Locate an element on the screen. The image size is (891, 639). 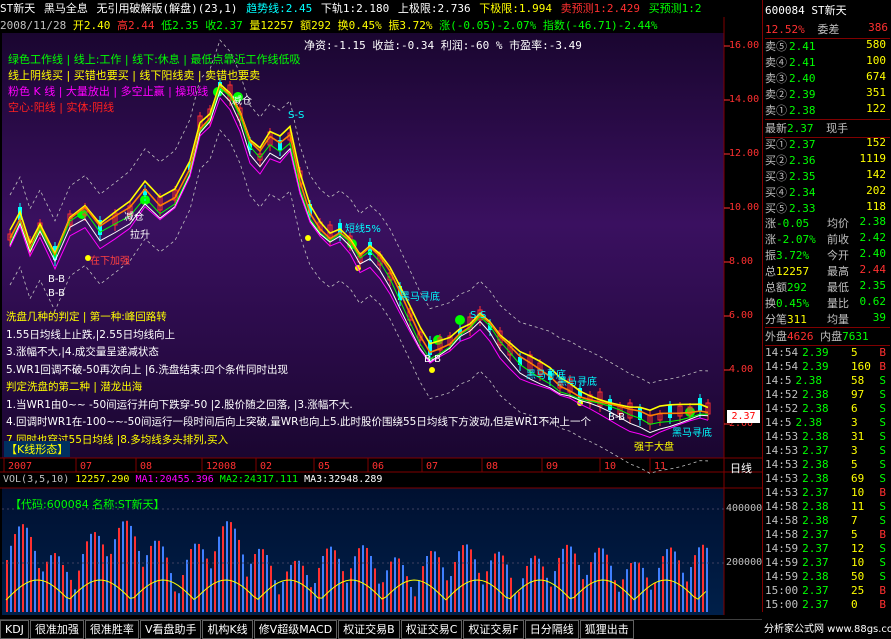
tick-time: 14:54 is located at coordinates (782, 366).